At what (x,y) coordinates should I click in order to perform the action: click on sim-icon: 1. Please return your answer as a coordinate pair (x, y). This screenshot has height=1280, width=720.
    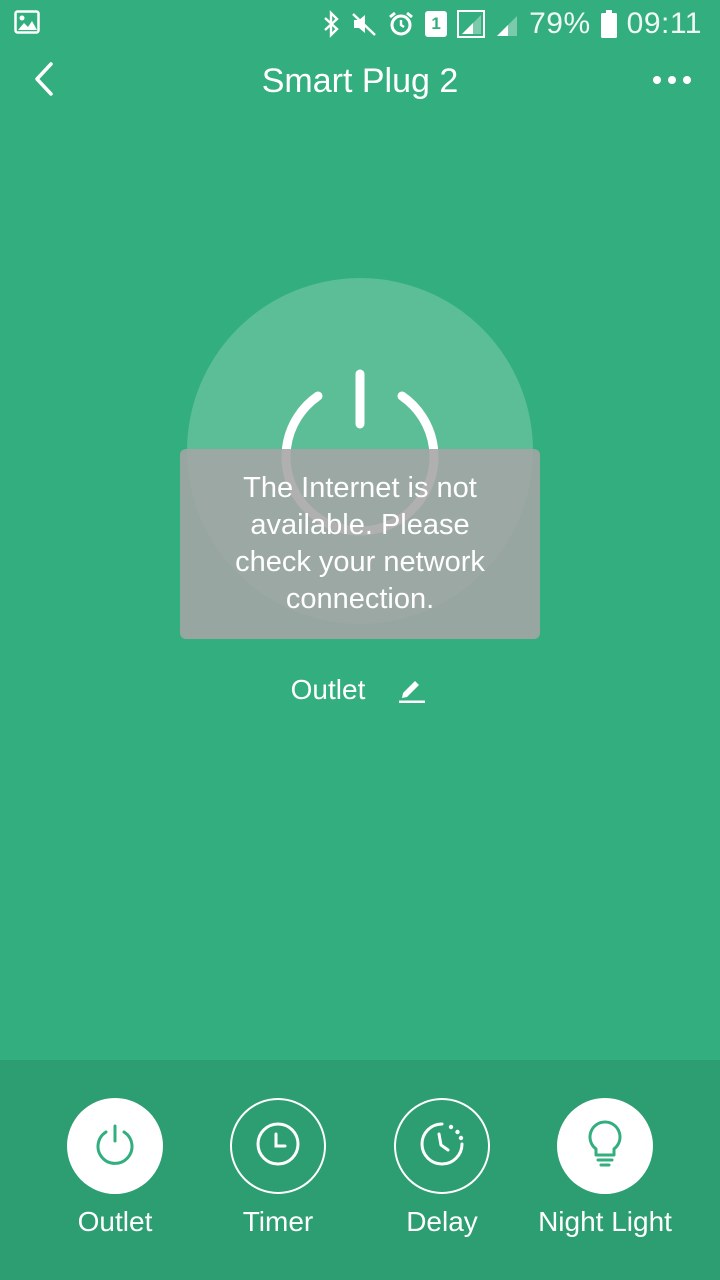
    Looking at the image, I should click on (436, 24).